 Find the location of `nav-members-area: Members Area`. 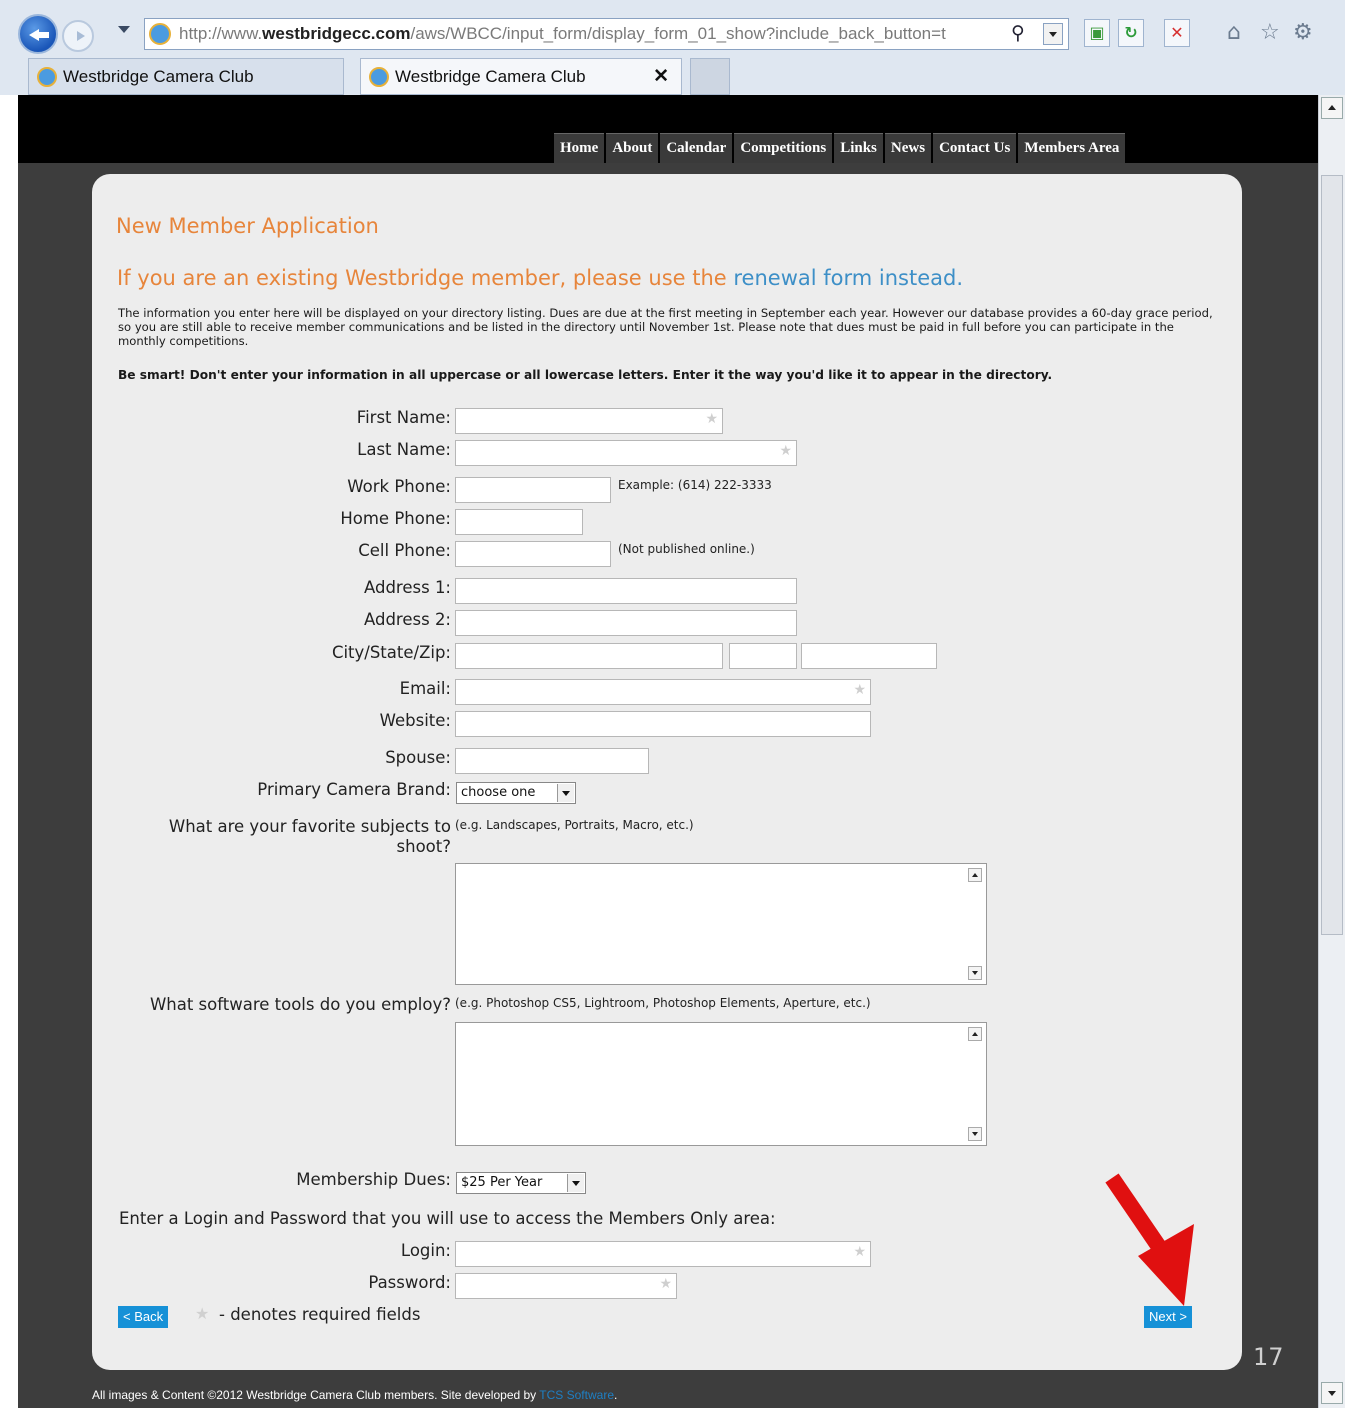

nav-members-area: Members Area is located at coordinates (1072, 148).